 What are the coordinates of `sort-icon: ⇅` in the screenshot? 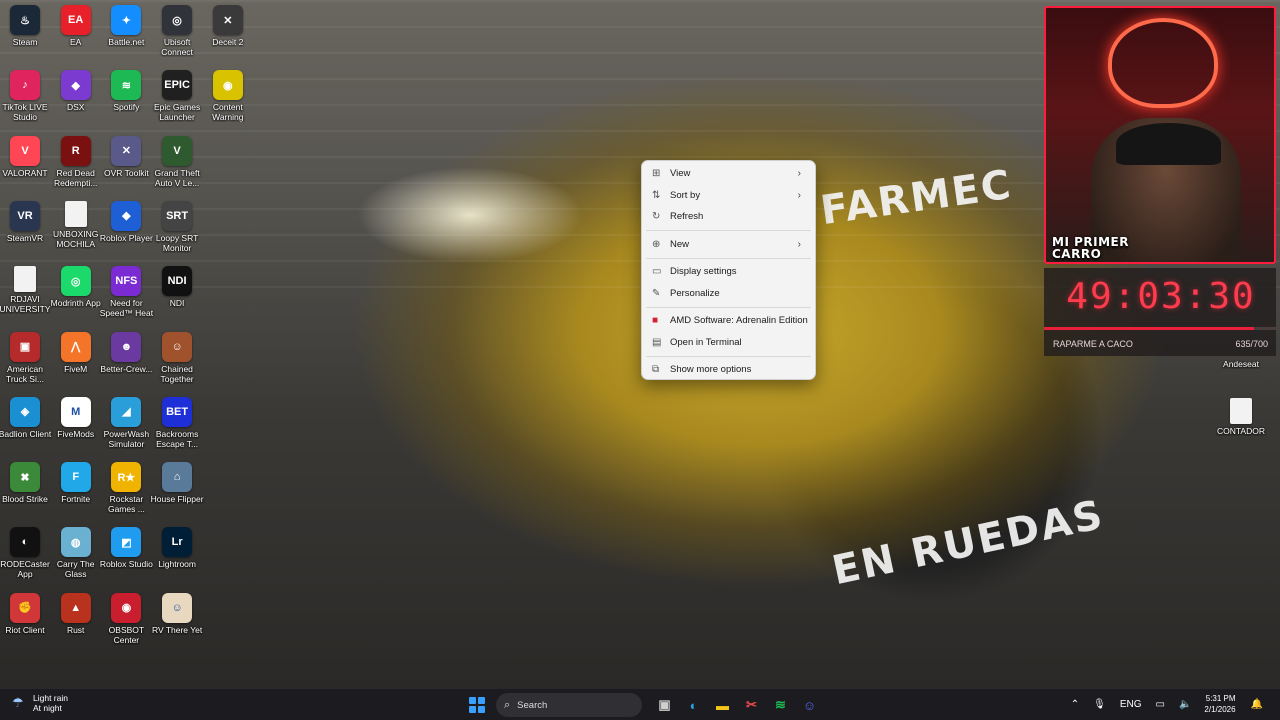 It's located at (656, 195).